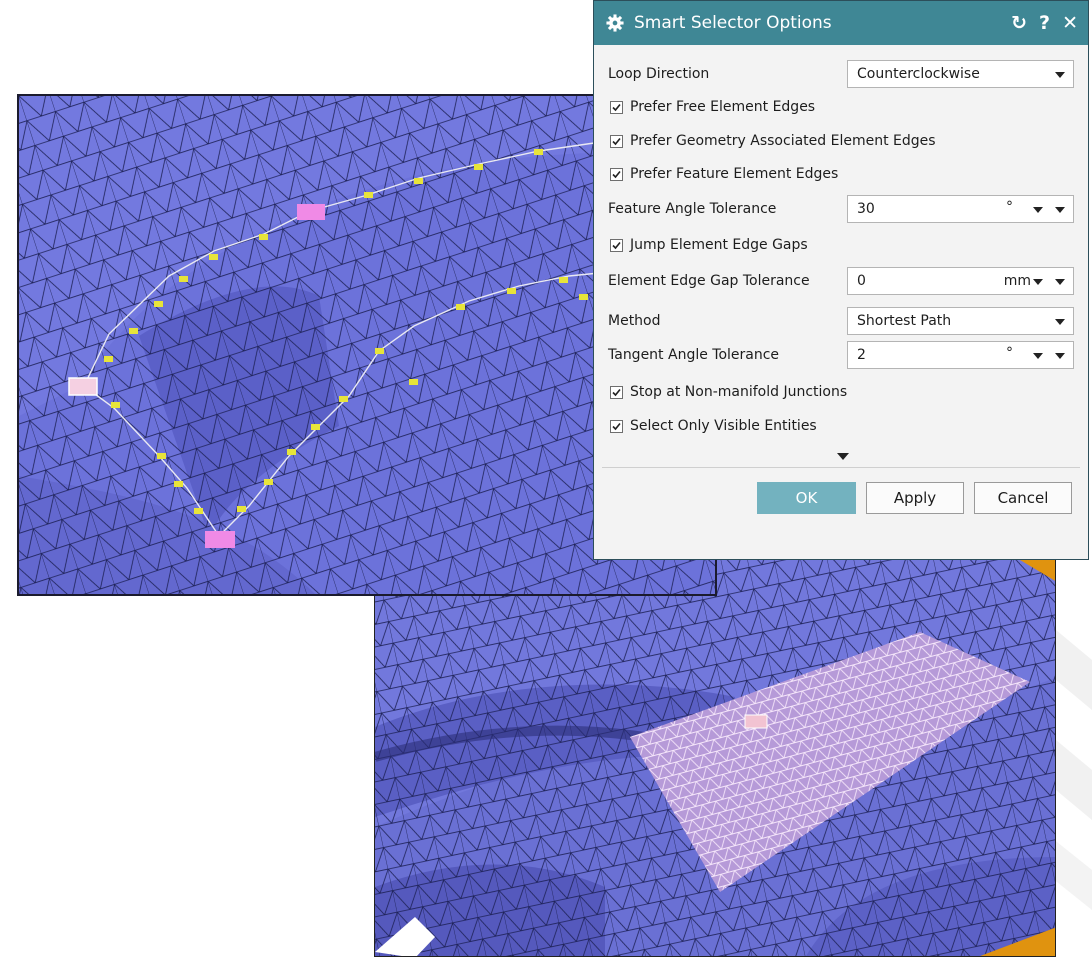 Image resolution: width=1092 pixels, height=957 pixels. I want to click on divider, so click(841, 467).